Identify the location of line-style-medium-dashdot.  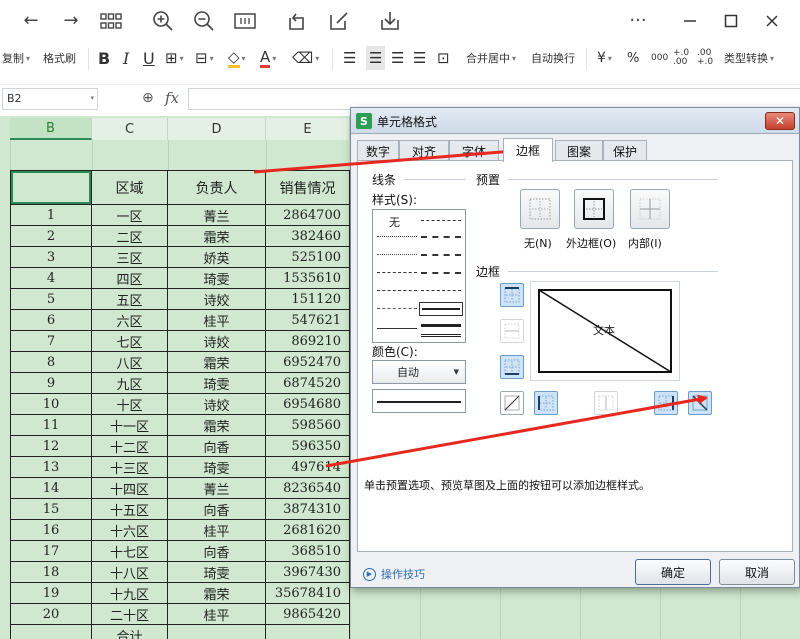
(441, 237).